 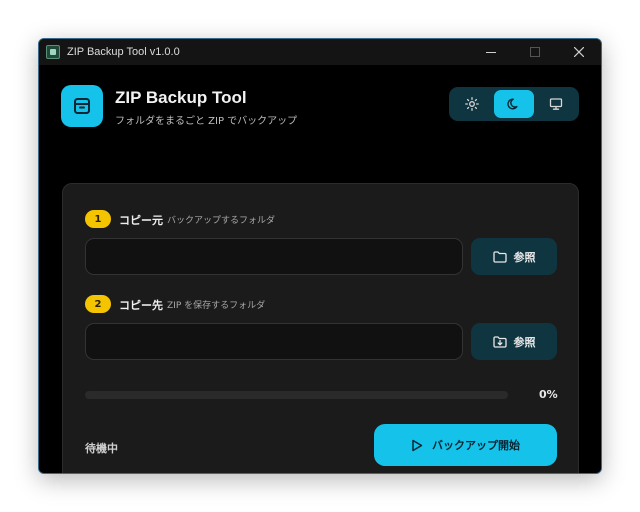 What do you see at coordinates (499, 256) in the screenshot?
I see `folder-icon` at bounding box center [499, 256].